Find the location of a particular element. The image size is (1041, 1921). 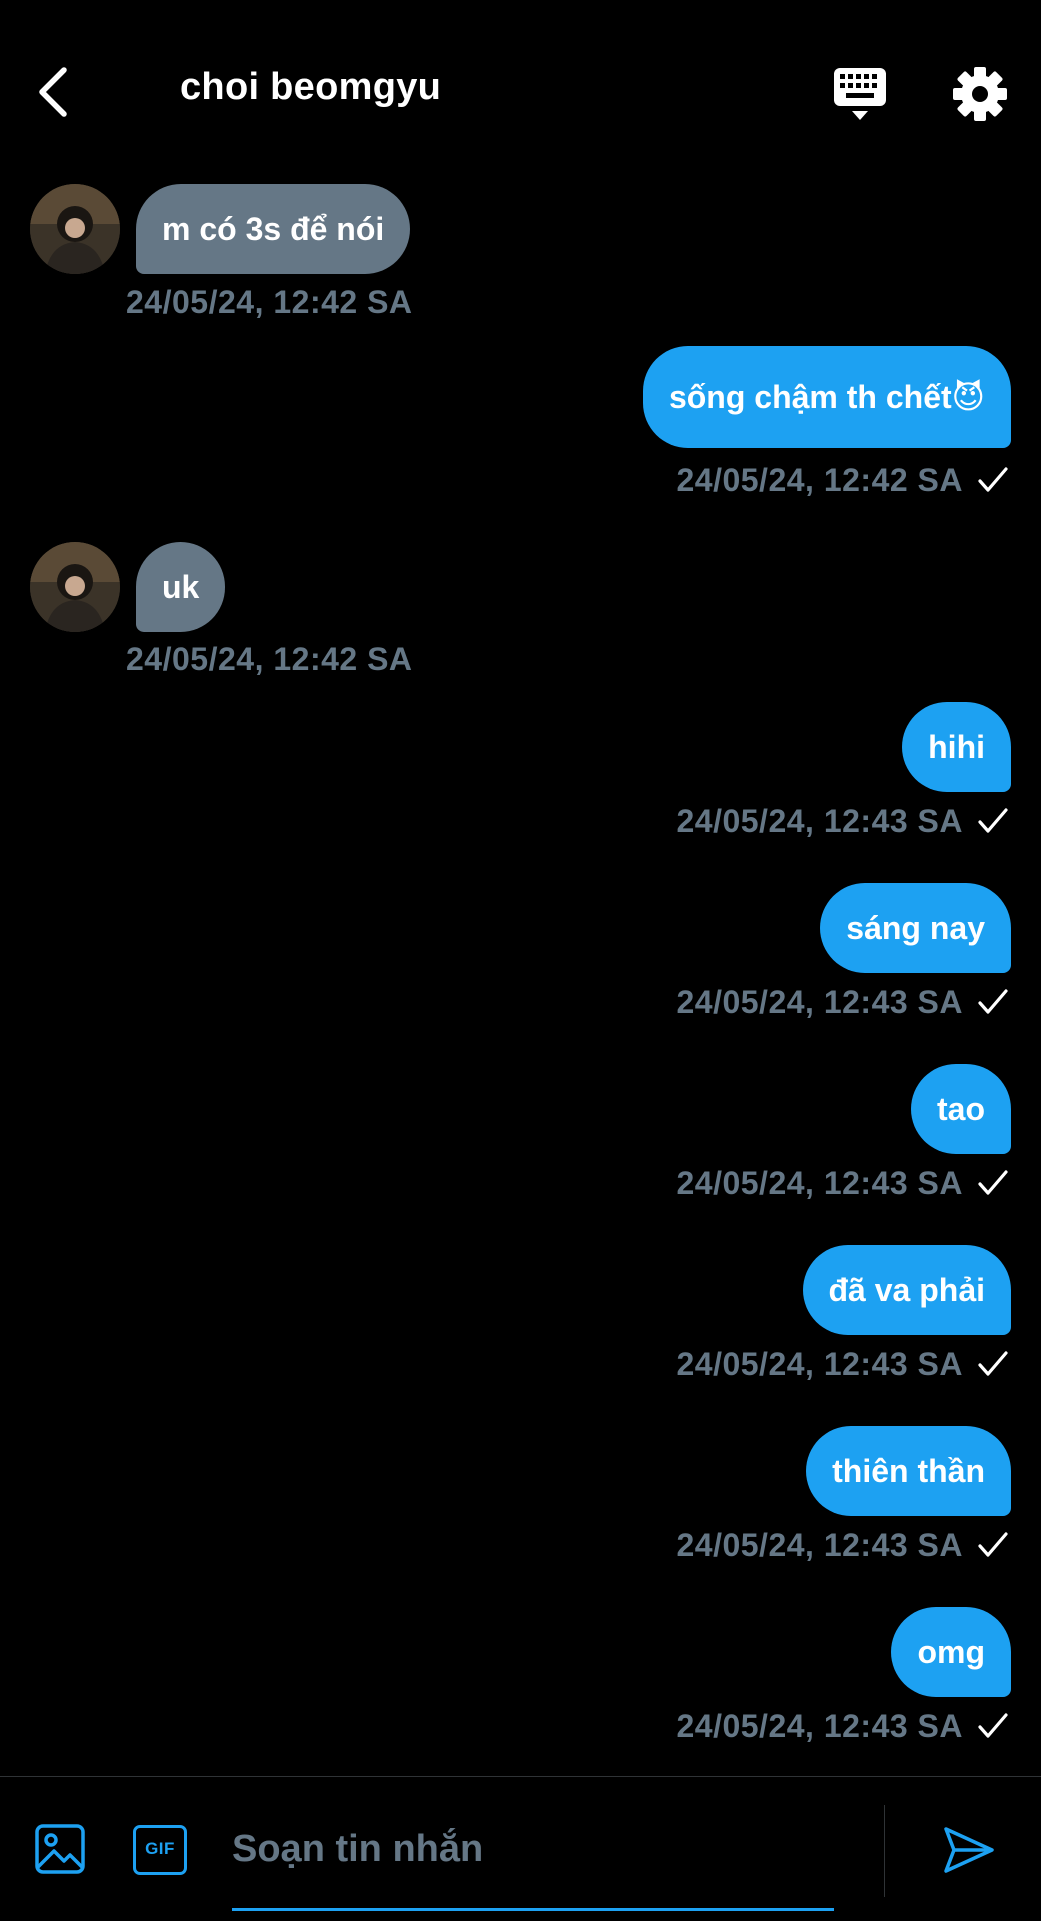

input-underline is located at coordinates (533, 1909).